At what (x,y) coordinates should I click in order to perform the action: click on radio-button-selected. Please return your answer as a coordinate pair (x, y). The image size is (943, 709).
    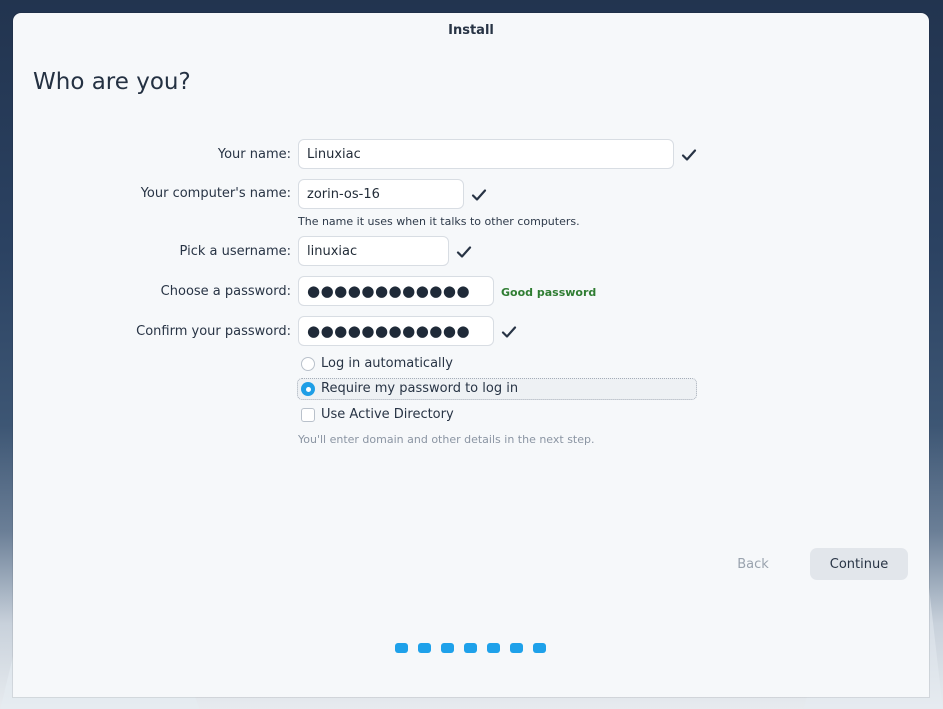
    Looking at the image, I should click on (308, 389).